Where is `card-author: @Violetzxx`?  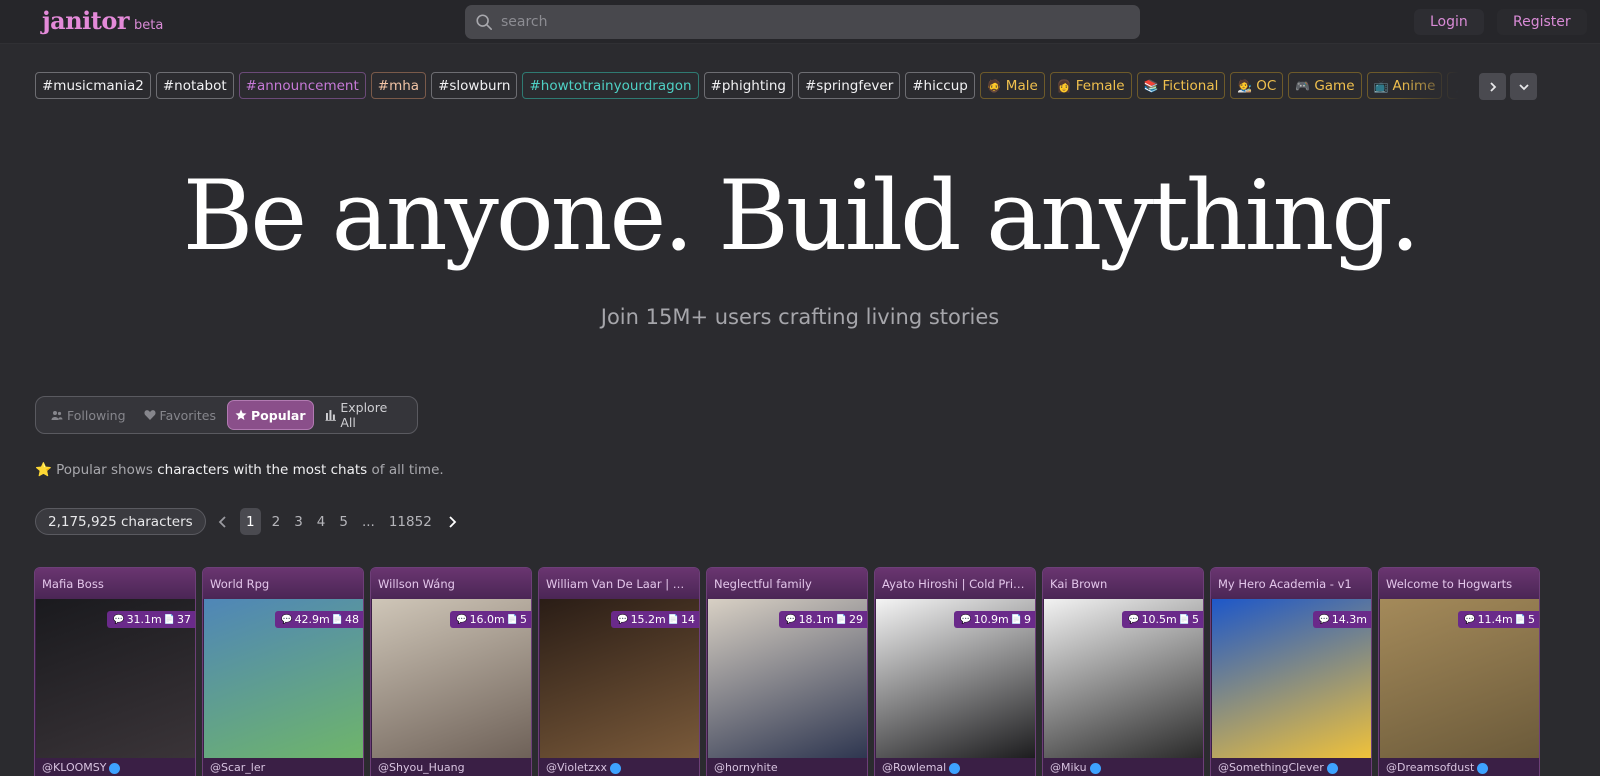 card-author: @Violetzxx is located at coordinates (583, 767).